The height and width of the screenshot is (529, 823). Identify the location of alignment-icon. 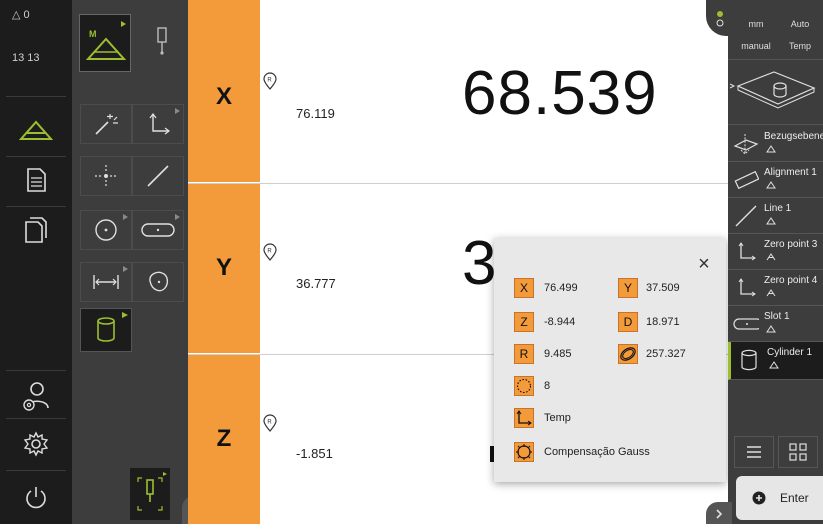
(746, 180).